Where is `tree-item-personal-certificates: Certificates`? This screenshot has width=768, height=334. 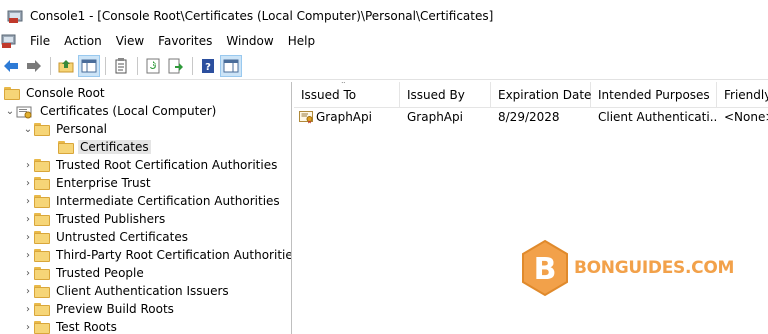 tree-item-personal-certificates: Certificates is located at coordinates (104, 147).